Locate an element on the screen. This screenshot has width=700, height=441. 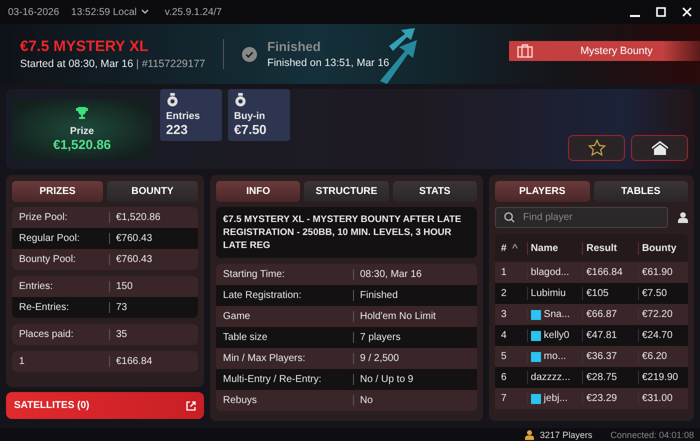
row-label: Rebuys is located at coordinates (288, 400).